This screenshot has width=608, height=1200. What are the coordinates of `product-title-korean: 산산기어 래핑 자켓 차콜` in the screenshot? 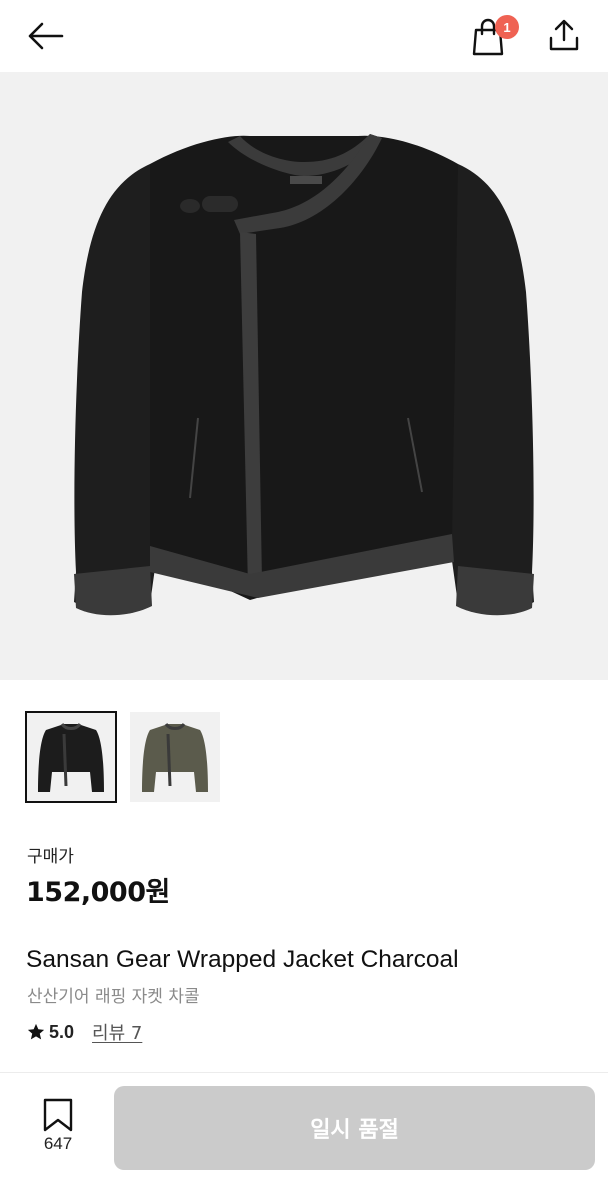 It's located at (113, 997).